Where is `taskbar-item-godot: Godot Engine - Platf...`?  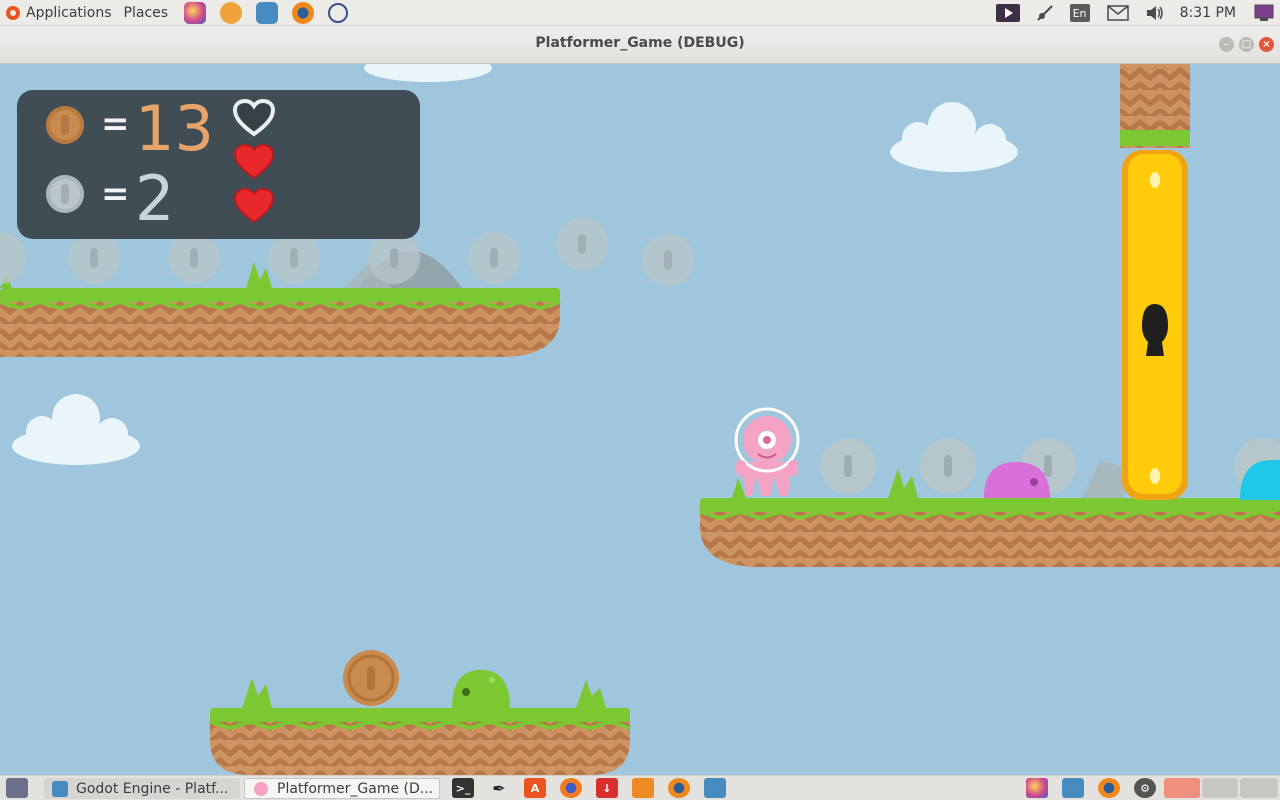
taskbar-item-godot: Godot Engine - Platf... is located at coordinates (142, 788).